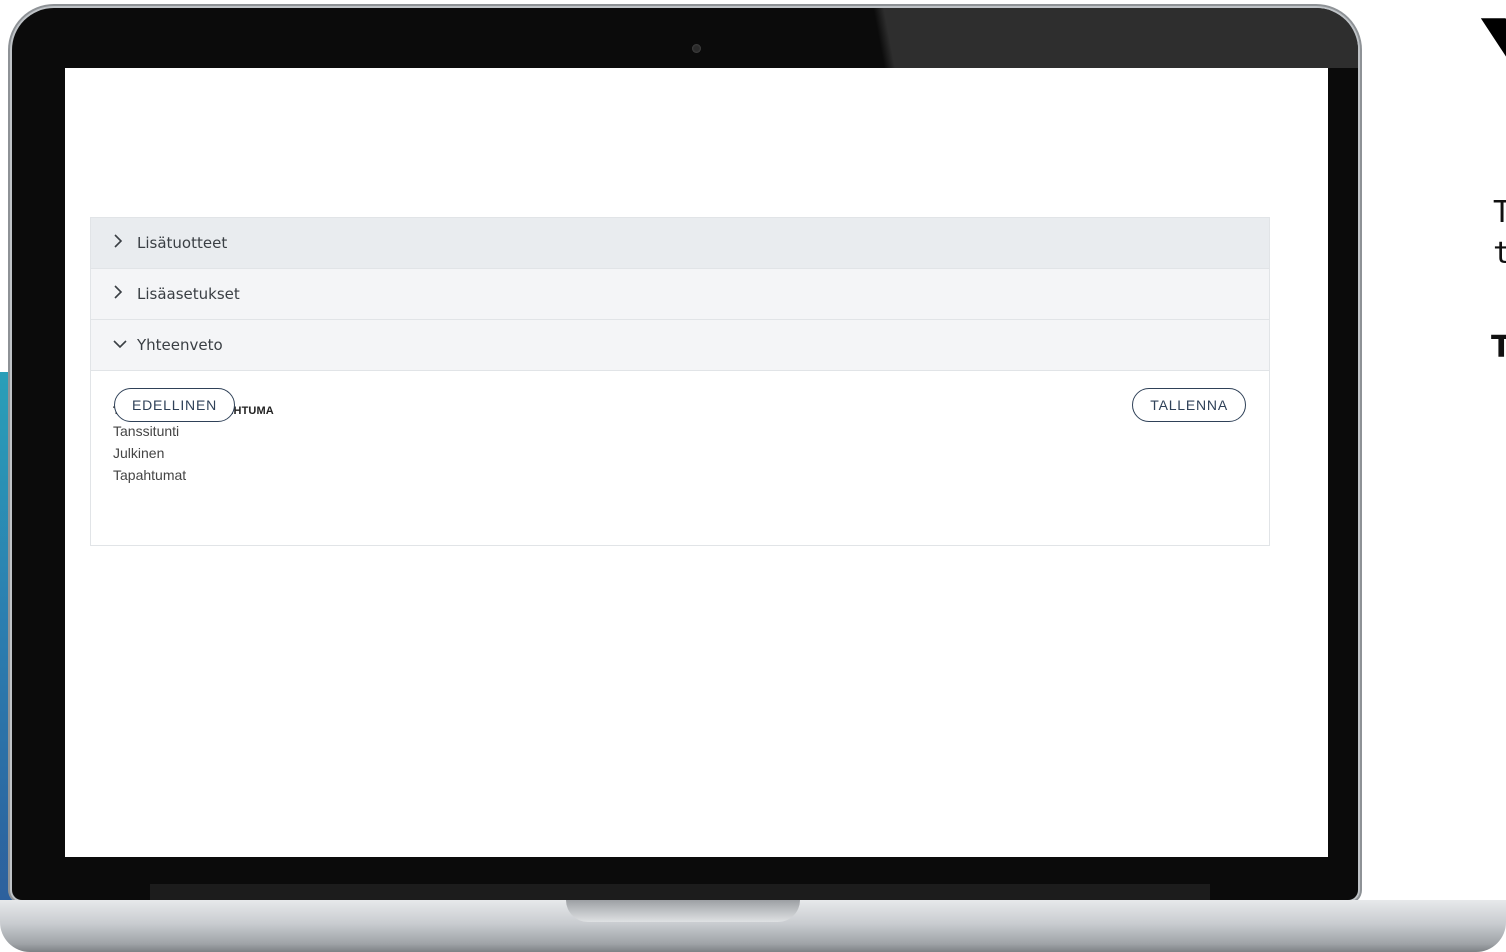  I want to click on right-edge-text-1: T, so click(1499, 212).